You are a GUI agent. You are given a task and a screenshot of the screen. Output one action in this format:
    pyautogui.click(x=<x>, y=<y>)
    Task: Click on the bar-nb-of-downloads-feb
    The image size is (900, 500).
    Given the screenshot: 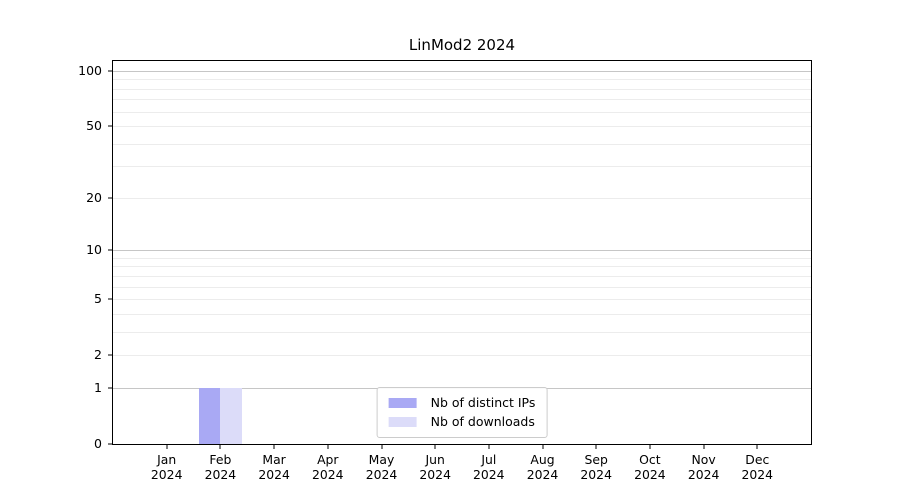 What is the action you would take?
    pyautogui.click(x=231, y=415)
    